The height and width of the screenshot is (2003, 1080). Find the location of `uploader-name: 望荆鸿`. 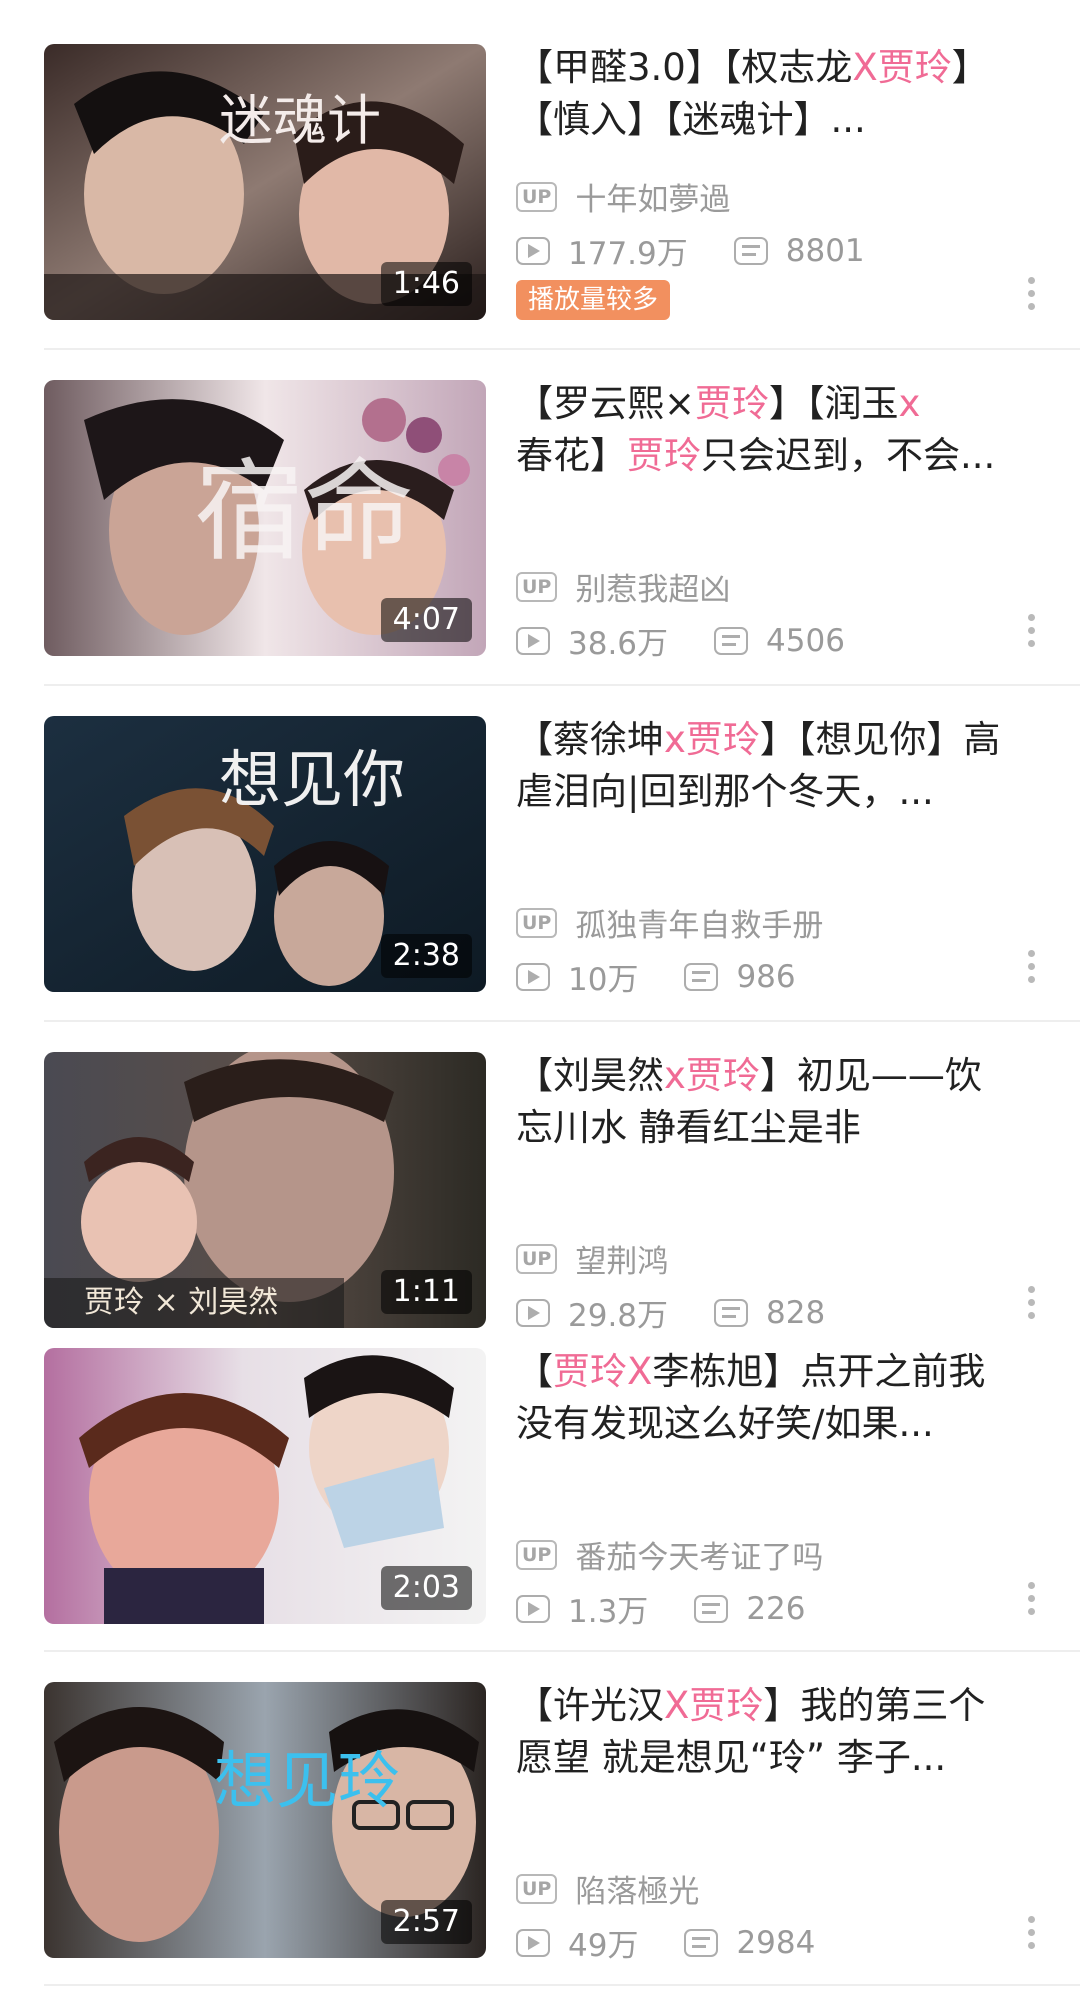

uploader-name: 望荆鸿 is located at coordinates (622, 1262).